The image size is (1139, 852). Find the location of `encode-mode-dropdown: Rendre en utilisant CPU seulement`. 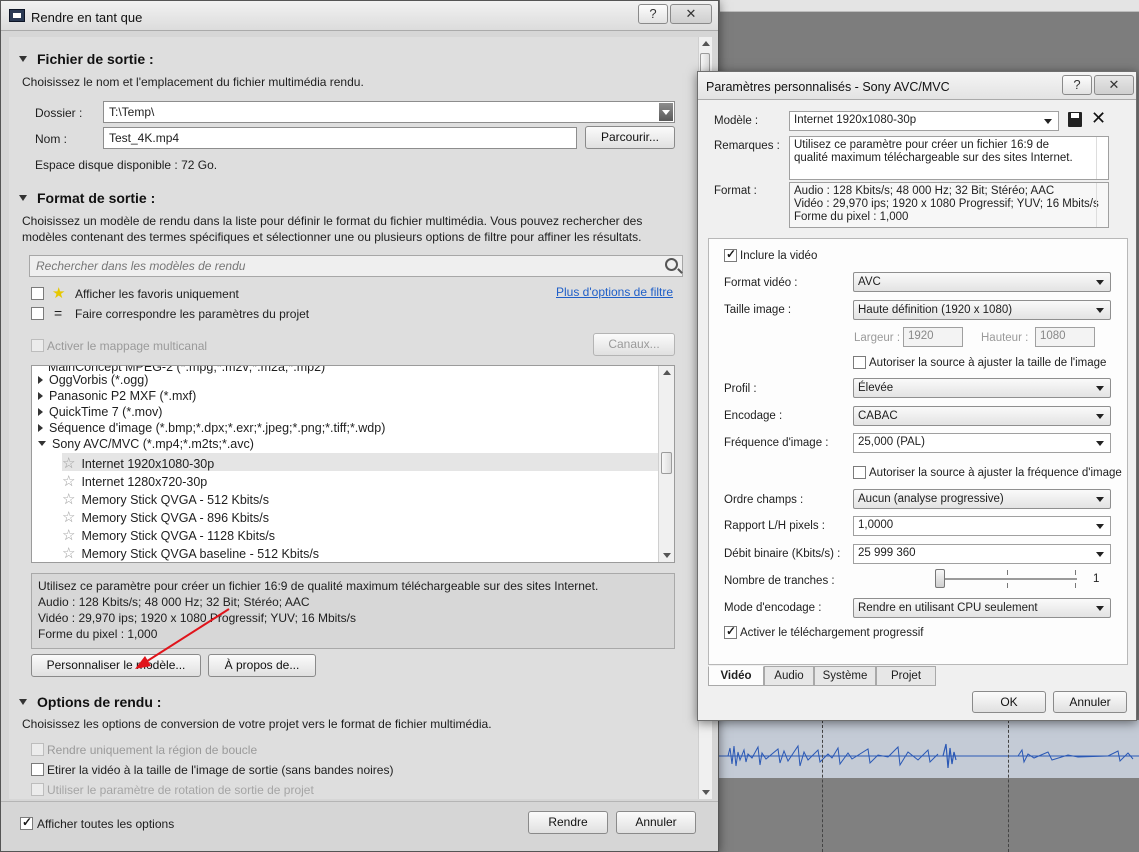

encode-mode-dropdown: Rendre en utilisant CPU seulement is located at coordinates (982, 608).